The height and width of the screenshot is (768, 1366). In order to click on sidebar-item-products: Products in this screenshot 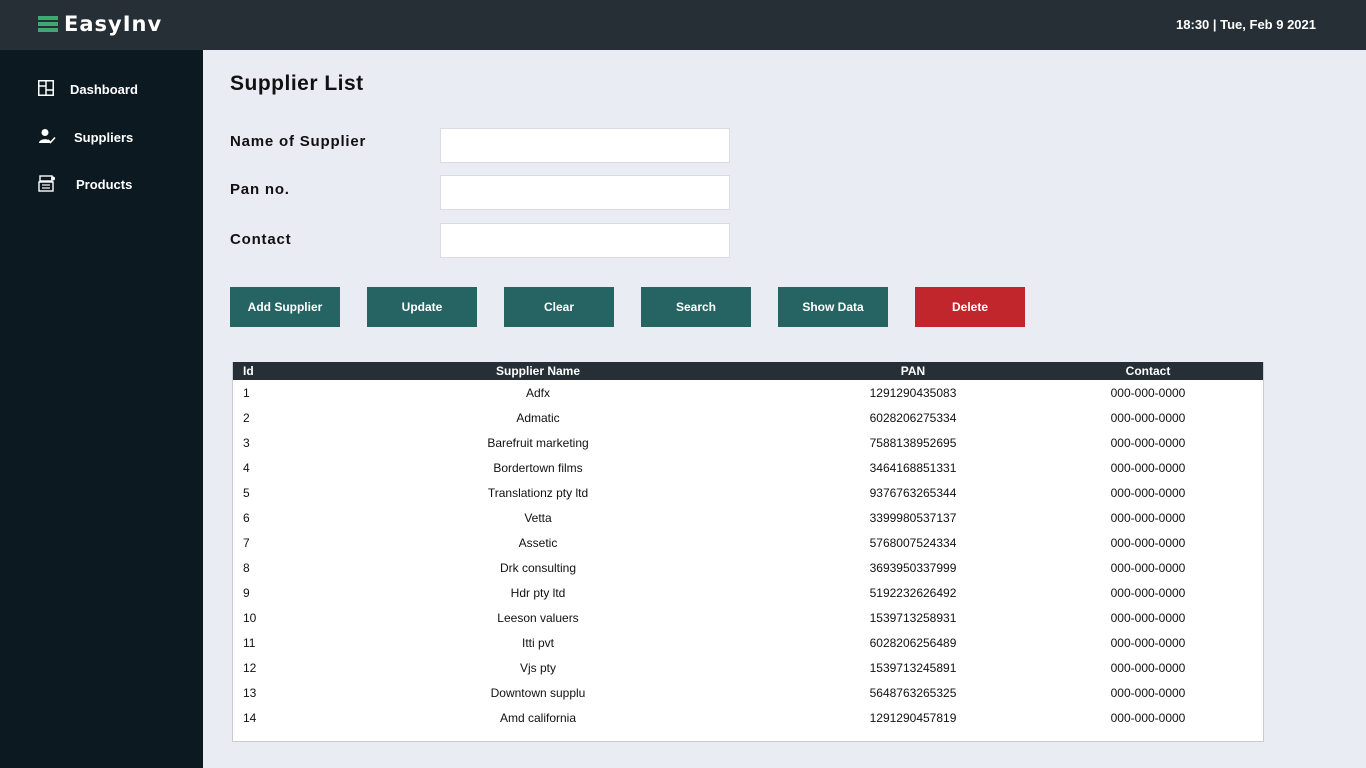, I will do `click(101, 184)`.